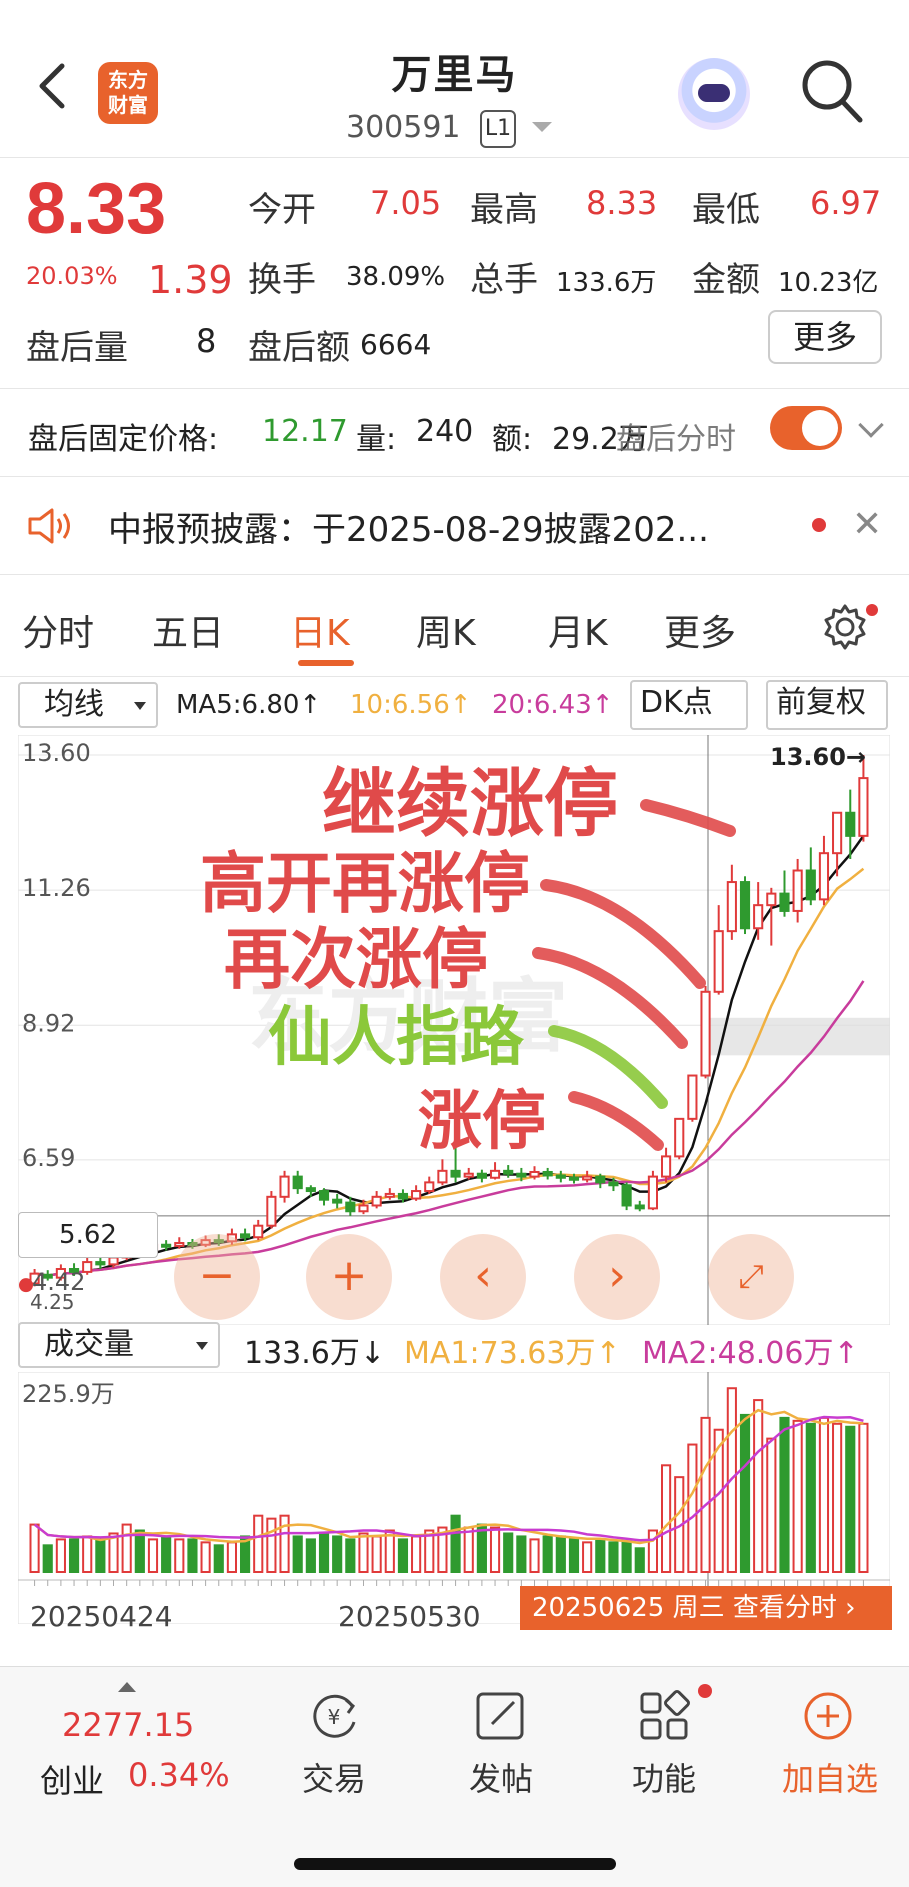 This screenshot has width=909, height=1887. I want to click on change-percent: 20.03%, so click(72, 276).